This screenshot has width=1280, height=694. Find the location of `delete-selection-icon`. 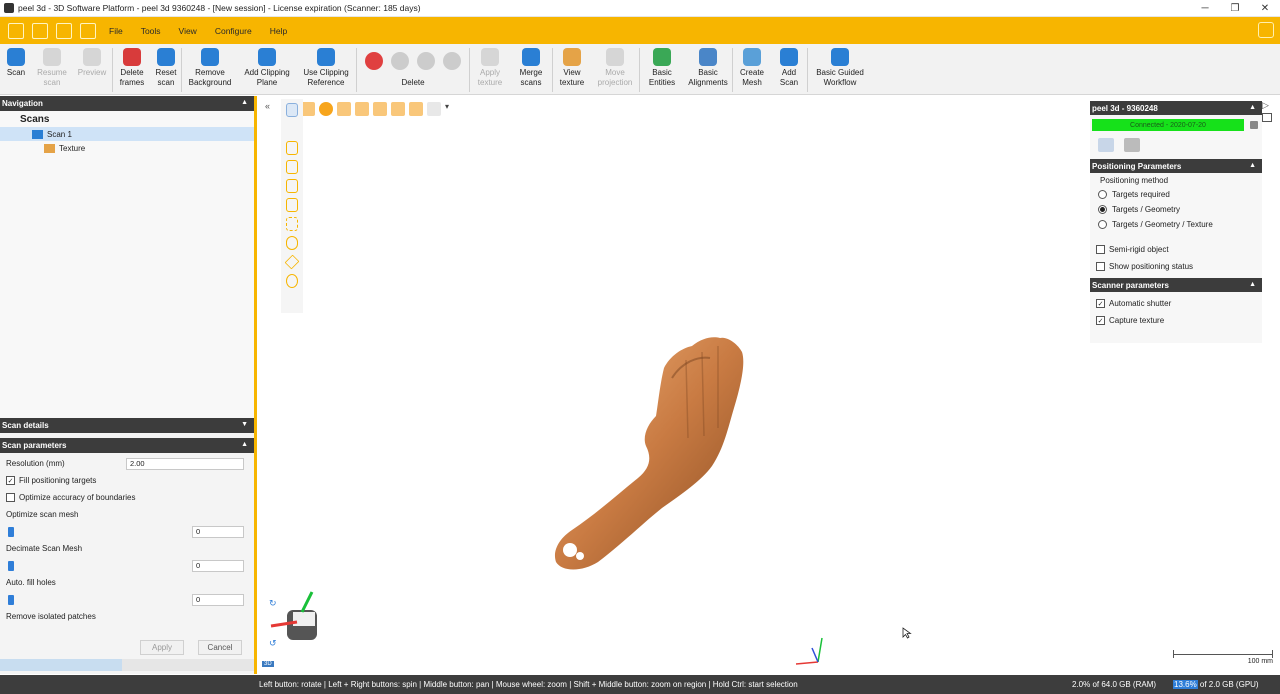

delete-selection-icon is located at coordinates (374, 61).